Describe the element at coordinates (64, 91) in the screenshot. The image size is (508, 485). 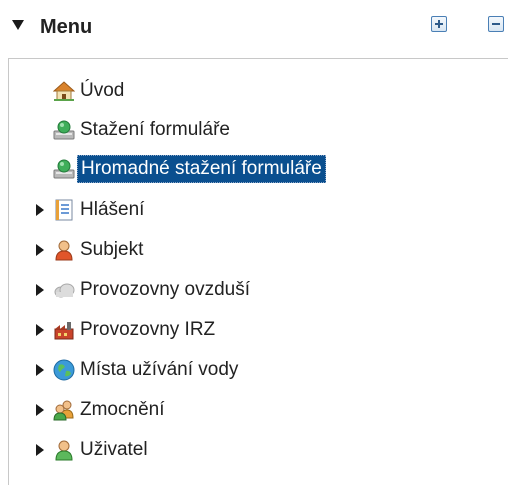
I see `home-icon` at that location.